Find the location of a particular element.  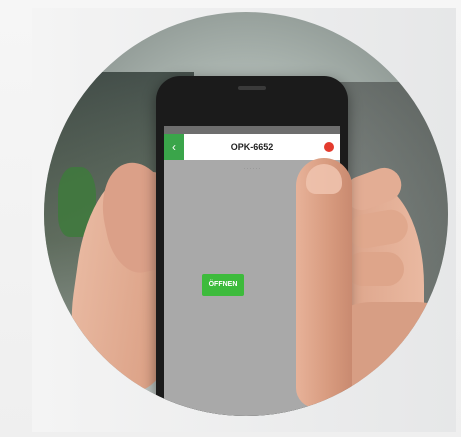

finger-nail is located at coordinates (324, 179).